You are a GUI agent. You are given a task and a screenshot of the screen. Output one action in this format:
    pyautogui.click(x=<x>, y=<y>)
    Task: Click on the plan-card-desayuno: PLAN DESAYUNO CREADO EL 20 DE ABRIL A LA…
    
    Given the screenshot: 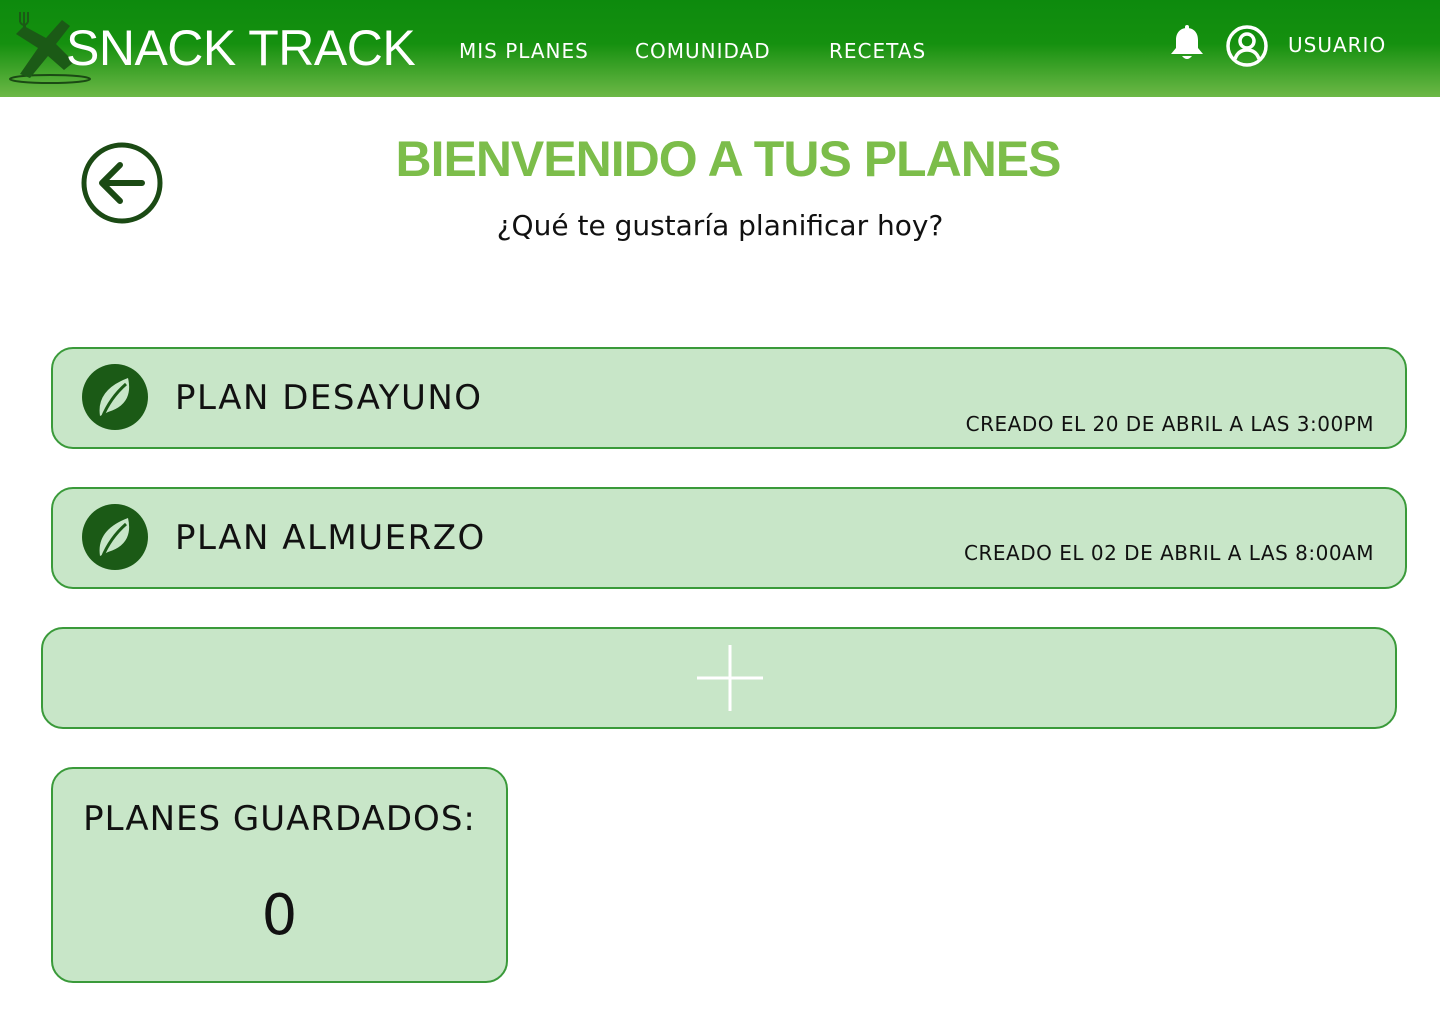 What is the action you would take?
    pyautogui.click(x=729, y=398)
    